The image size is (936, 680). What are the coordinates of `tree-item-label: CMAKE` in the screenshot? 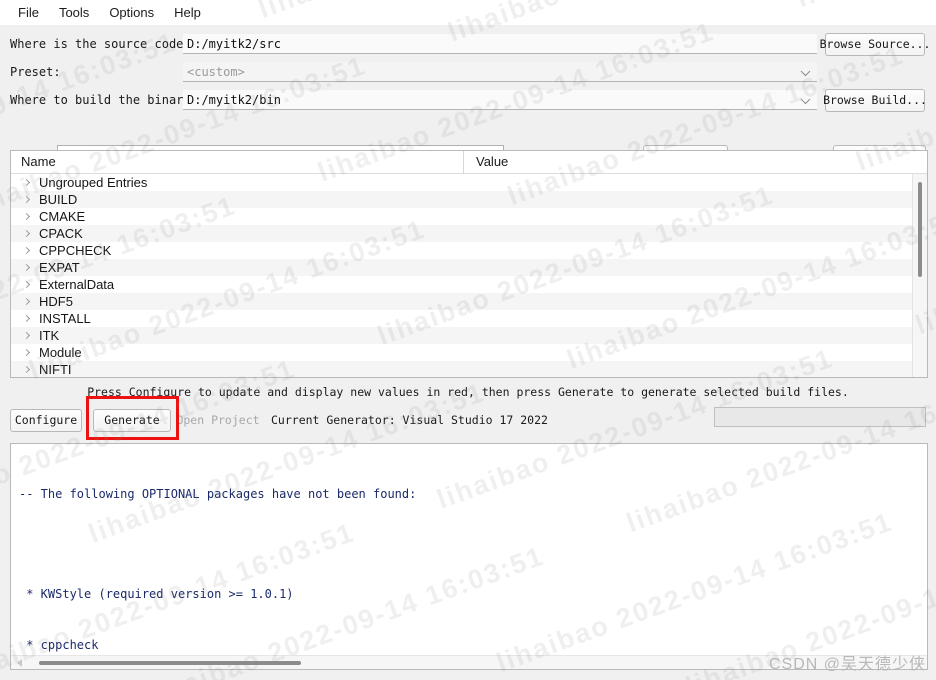 It's located at (62, 216).